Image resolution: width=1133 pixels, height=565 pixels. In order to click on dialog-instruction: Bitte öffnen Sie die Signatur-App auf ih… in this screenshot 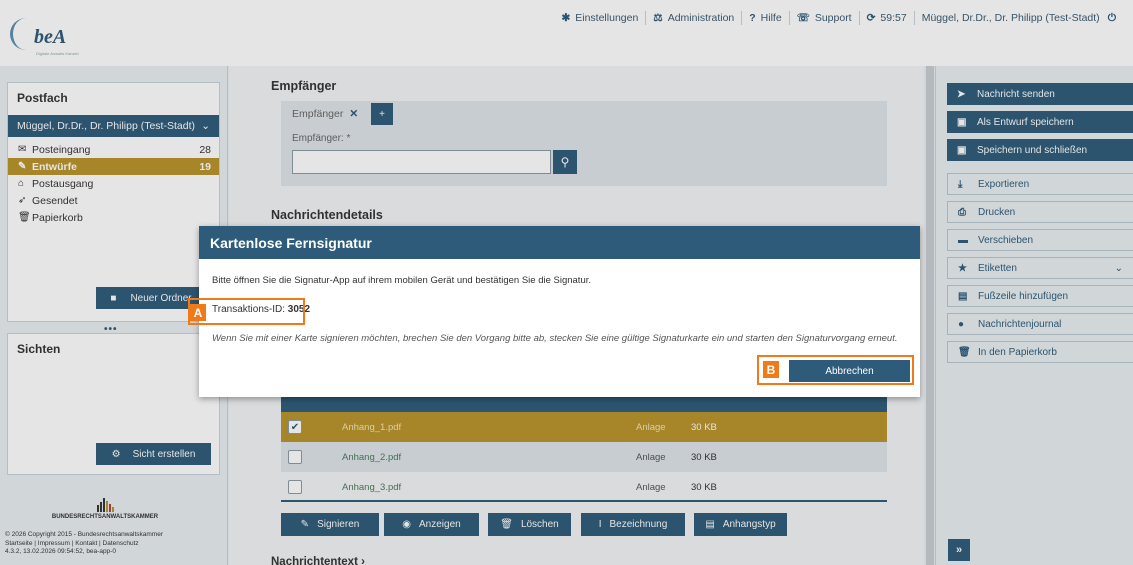, I will do `click(402, 280)`.